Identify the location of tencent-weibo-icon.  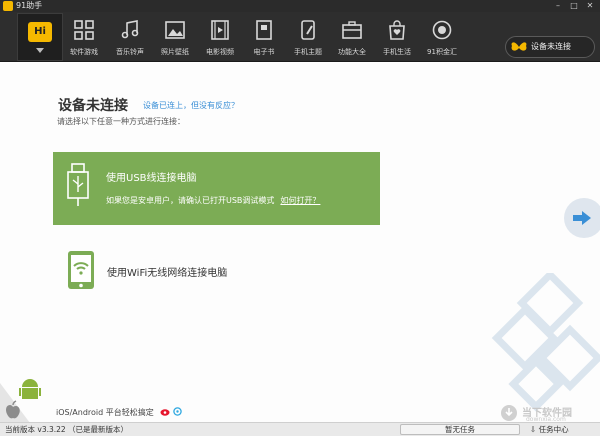
(177, 411).